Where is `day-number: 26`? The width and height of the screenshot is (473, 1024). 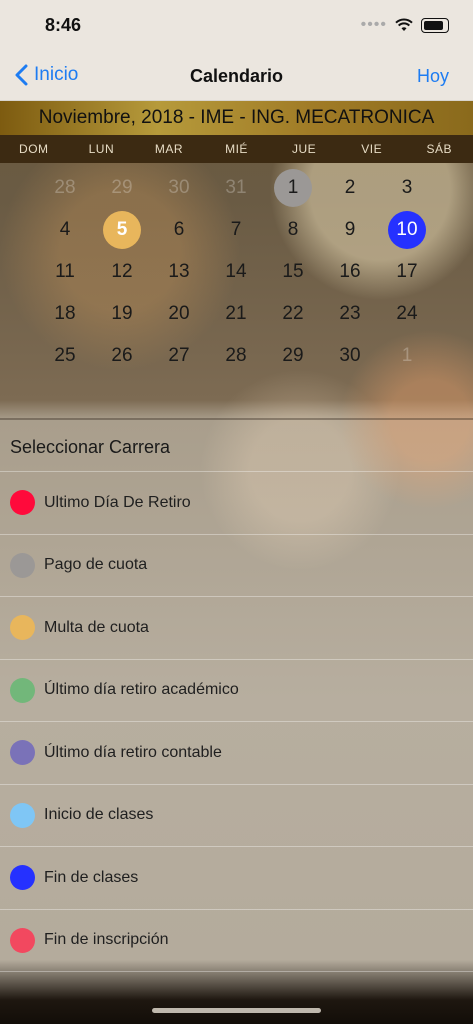
day-number: 26 is located at coordinates (122, 355).